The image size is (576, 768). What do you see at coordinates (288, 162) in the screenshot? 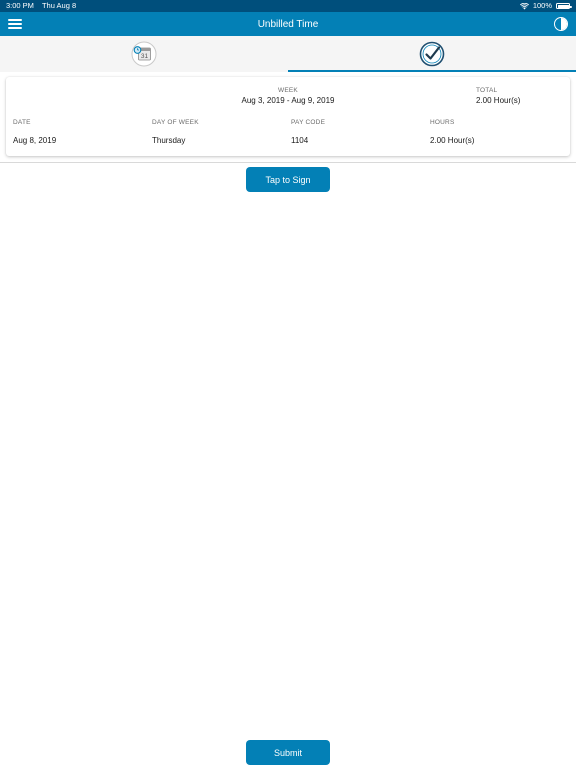
I see `divider` at bounding box center [288, 162].